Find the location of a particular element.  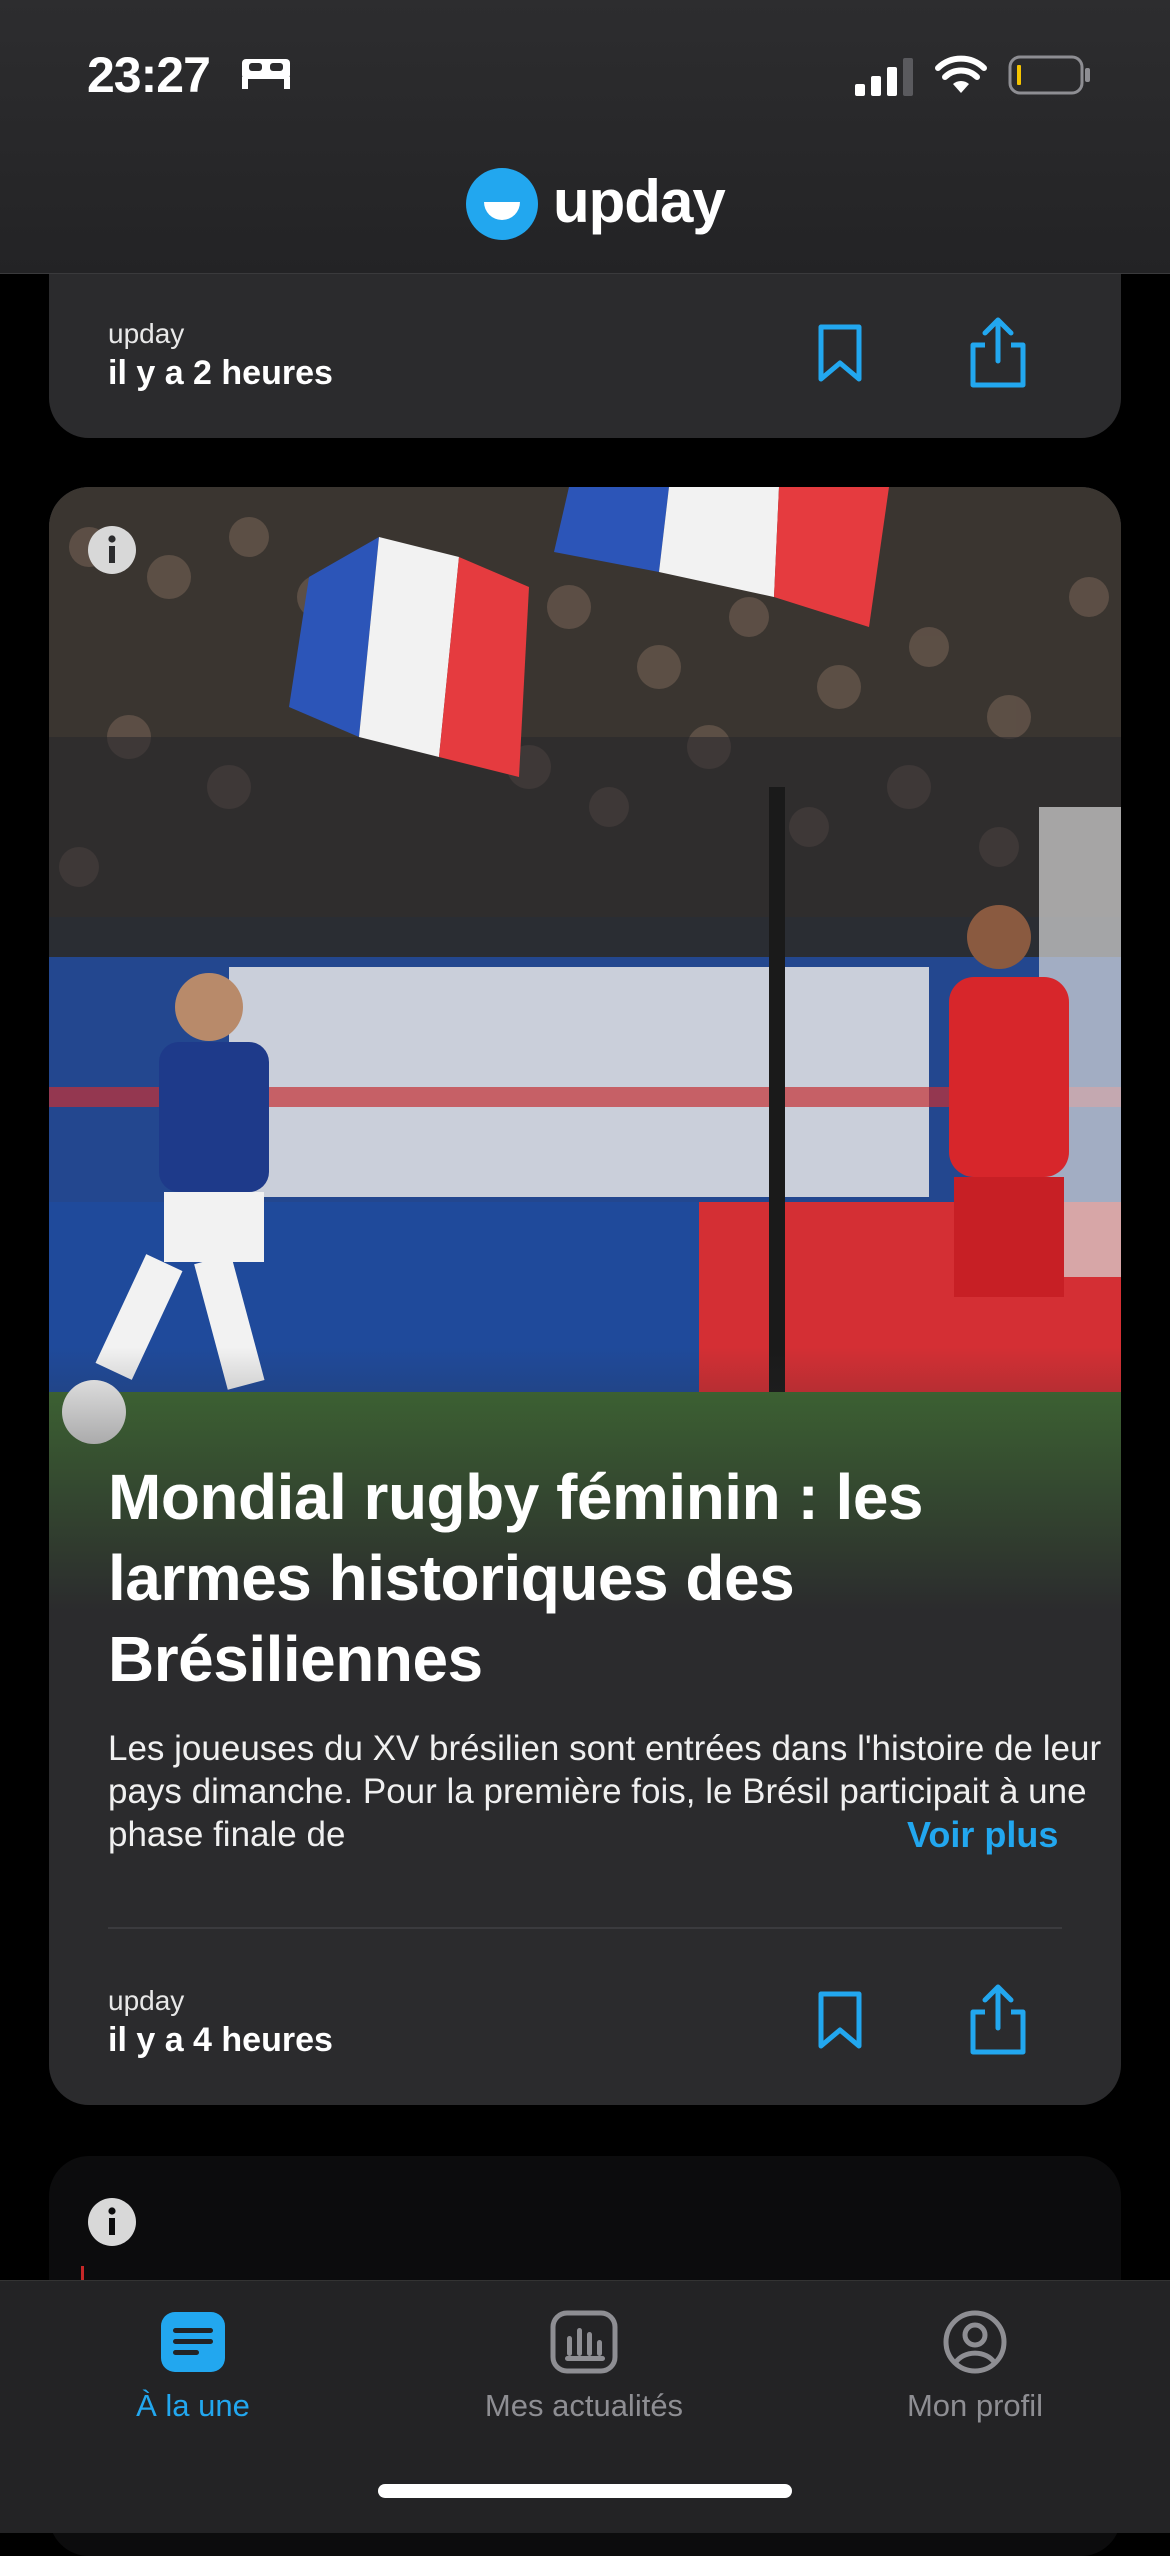

upday-logo-icon is located at coordinates (502, 204).